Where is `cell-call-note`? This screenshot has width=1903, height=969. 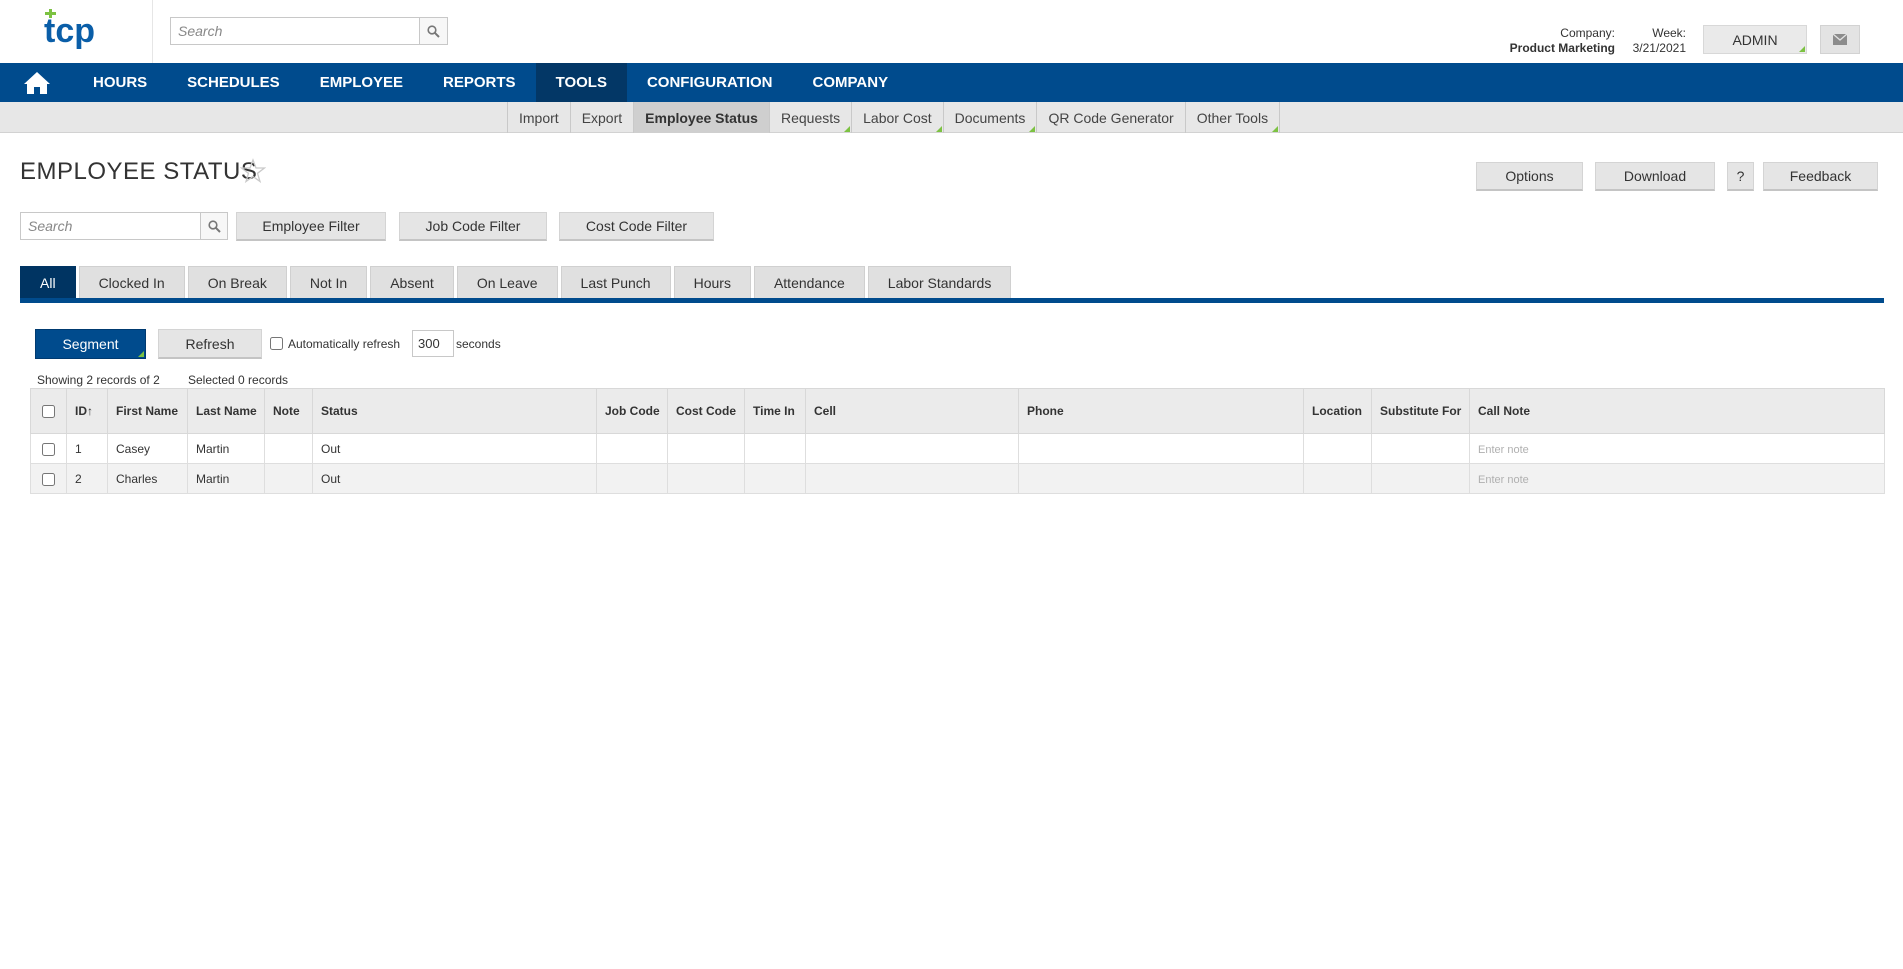 cell-call-note is located at coordinates (1677, 478).